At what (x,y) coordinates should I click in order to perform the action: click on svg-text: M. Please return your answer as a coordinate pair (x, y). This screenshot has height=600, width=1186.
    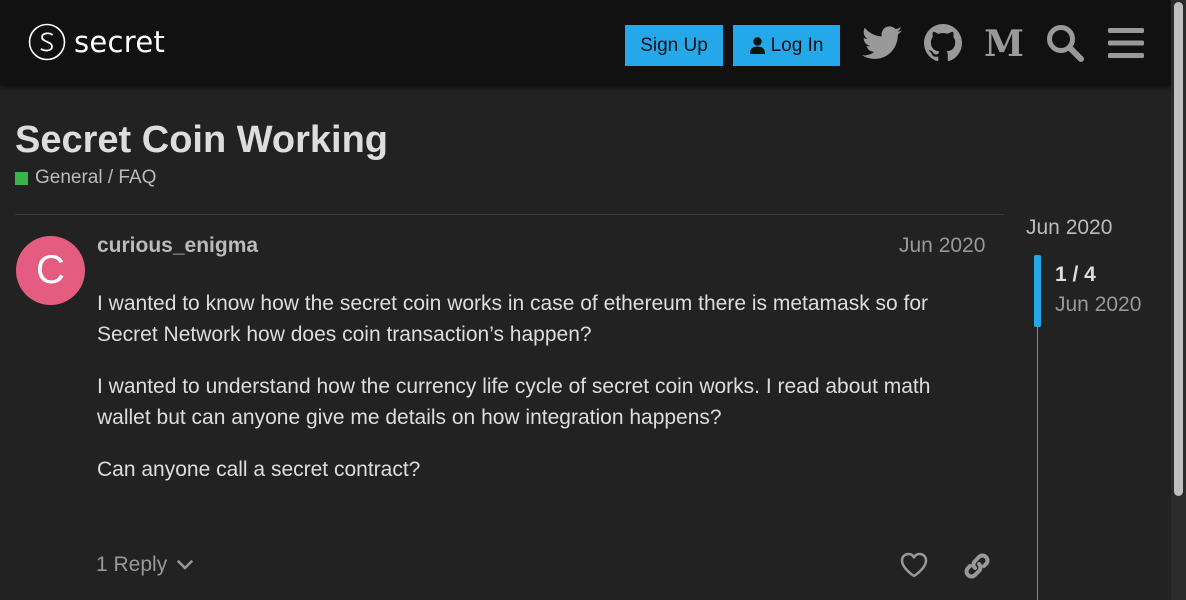
    Looking at the image, I should click on (1004, 43).